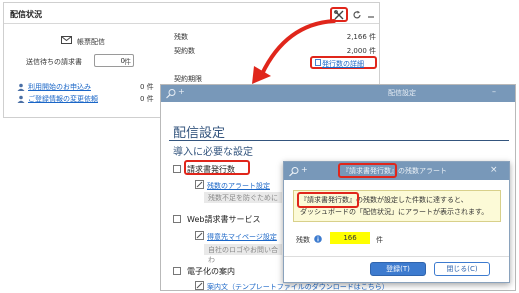 This screenshot has width=519, height=293. Describe the element at coordinates (338, 93) in the screenshot. I see `settings-titlebar: + 配信設定 –` at that location.